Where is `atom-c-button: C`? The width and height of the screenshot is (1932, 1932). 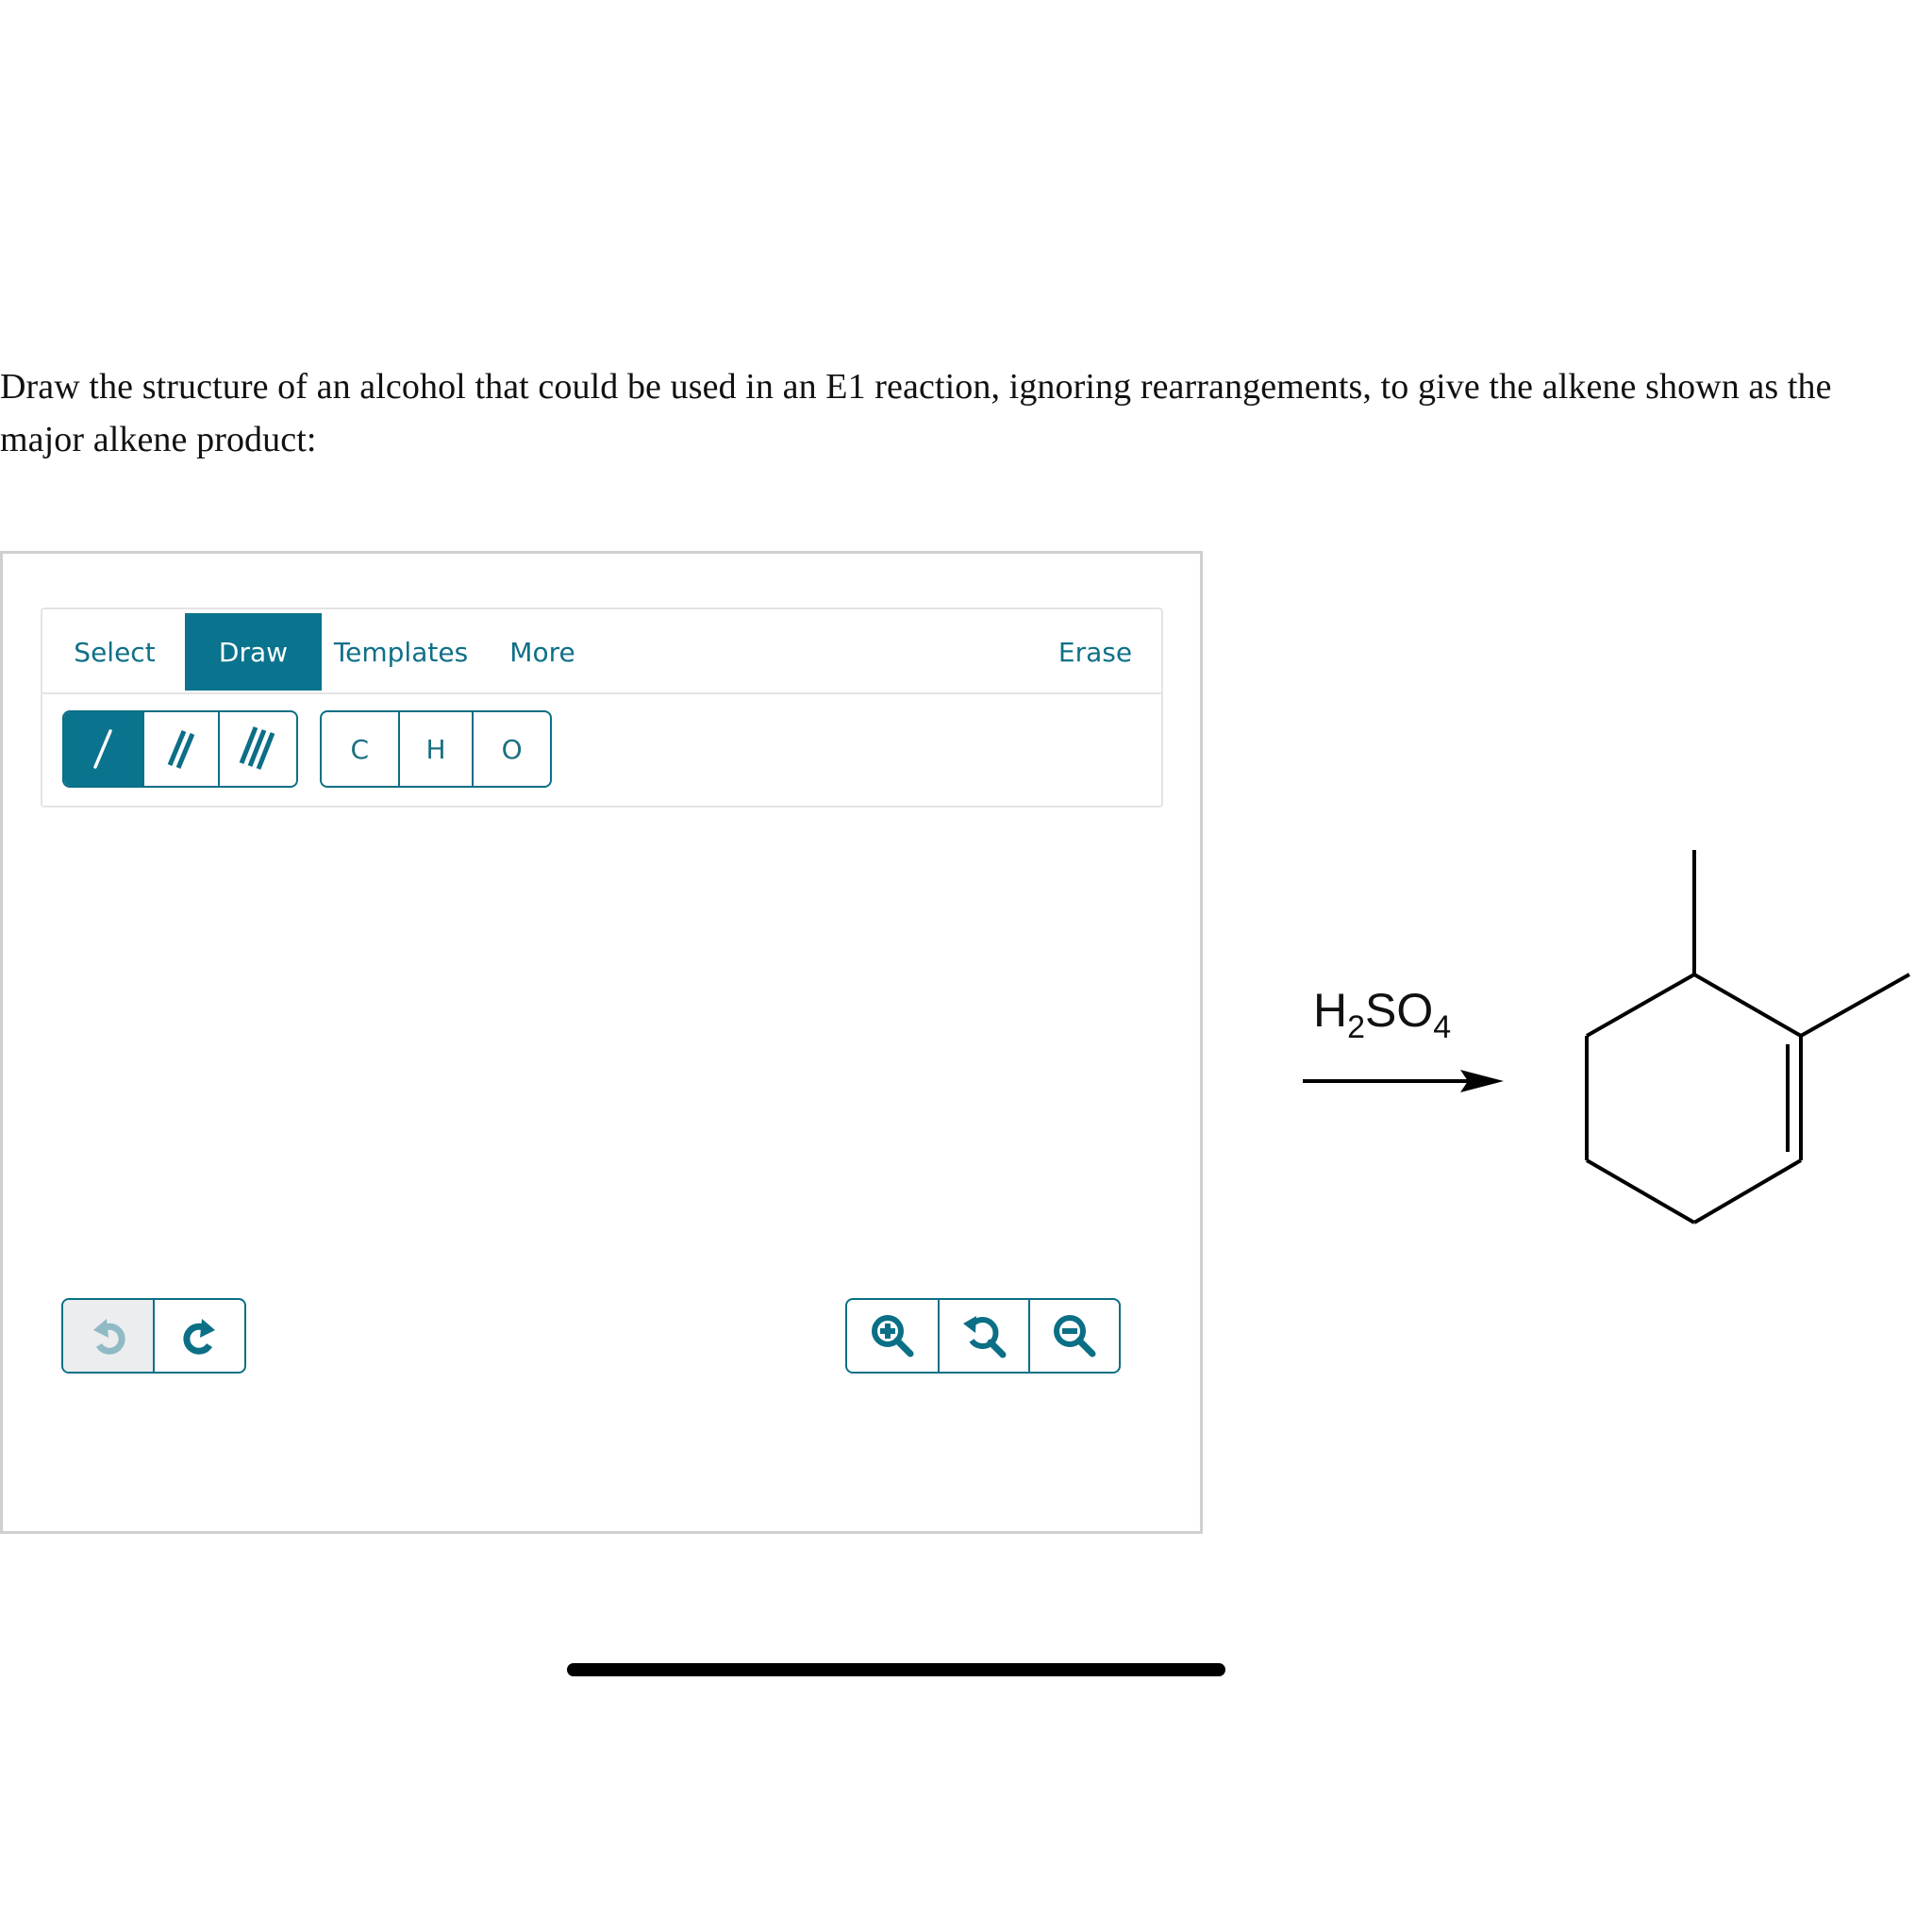
atom-c-button: C is located at coordinates (360, 749).